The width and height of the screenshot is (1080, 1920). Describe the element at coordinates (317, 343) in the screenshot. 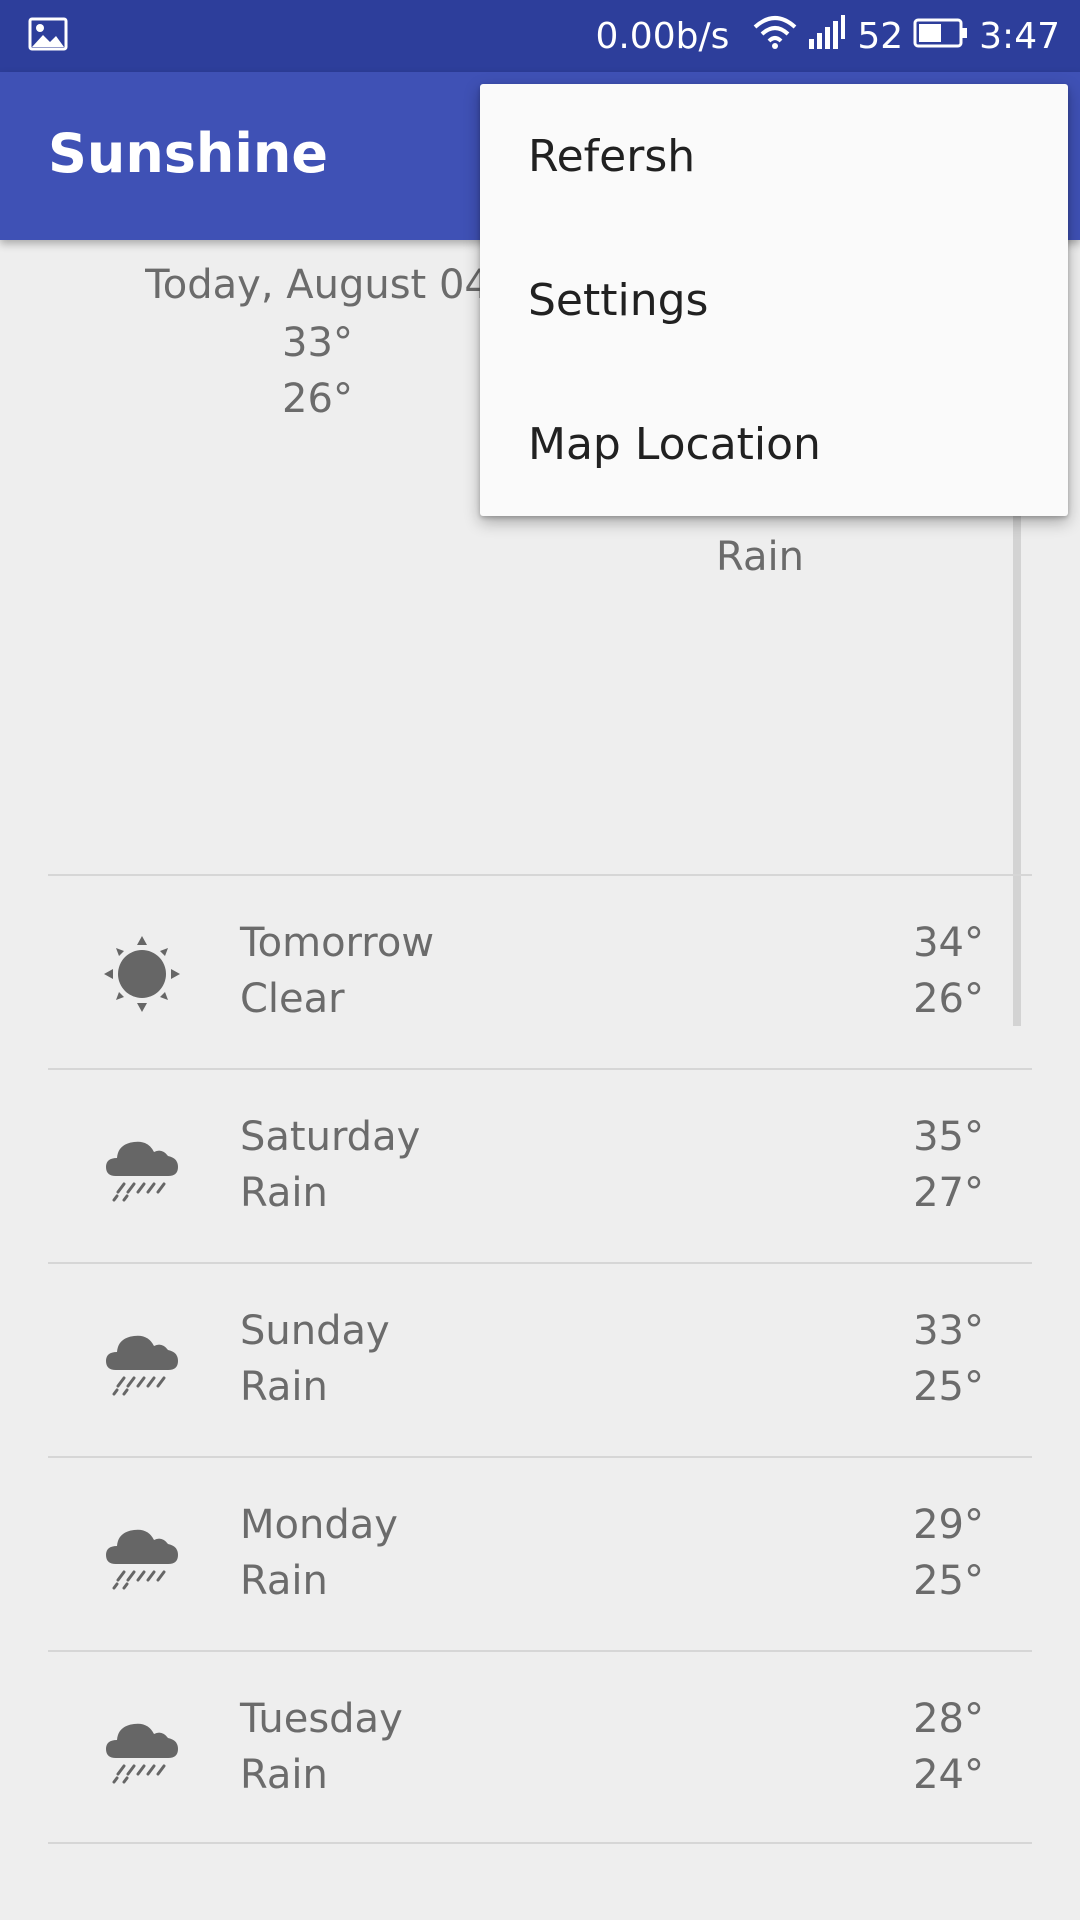

I see `today-high-temp: 33°` at that location.